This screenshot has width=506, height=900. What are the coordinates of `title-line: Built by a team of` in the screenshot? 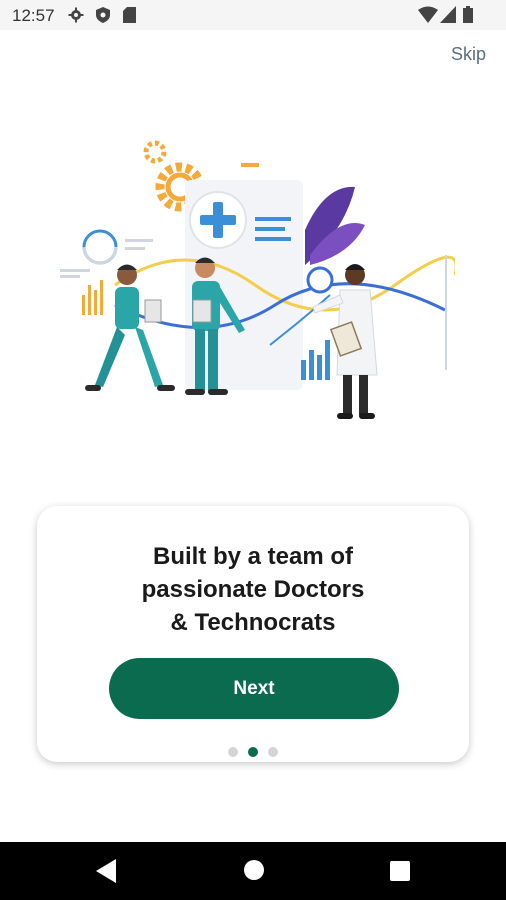 It's located at (253, 556).